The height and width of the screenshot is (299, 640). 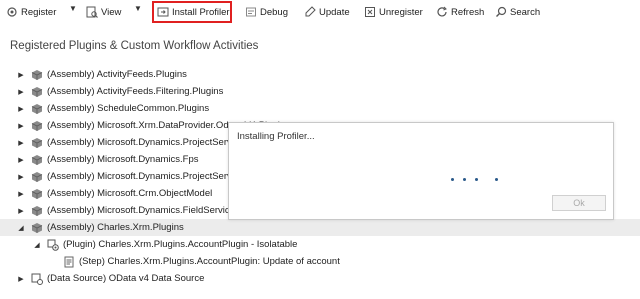 What do you see at coordinates (69, 262) in the screenshot?
I see `step-icon` at bounding box center [69, 262].